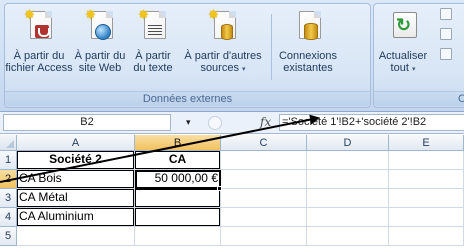 The width and height of the screenshot is (464, 250). I want to click on cell-b2: 50 000,00 €, so click(178, 179).